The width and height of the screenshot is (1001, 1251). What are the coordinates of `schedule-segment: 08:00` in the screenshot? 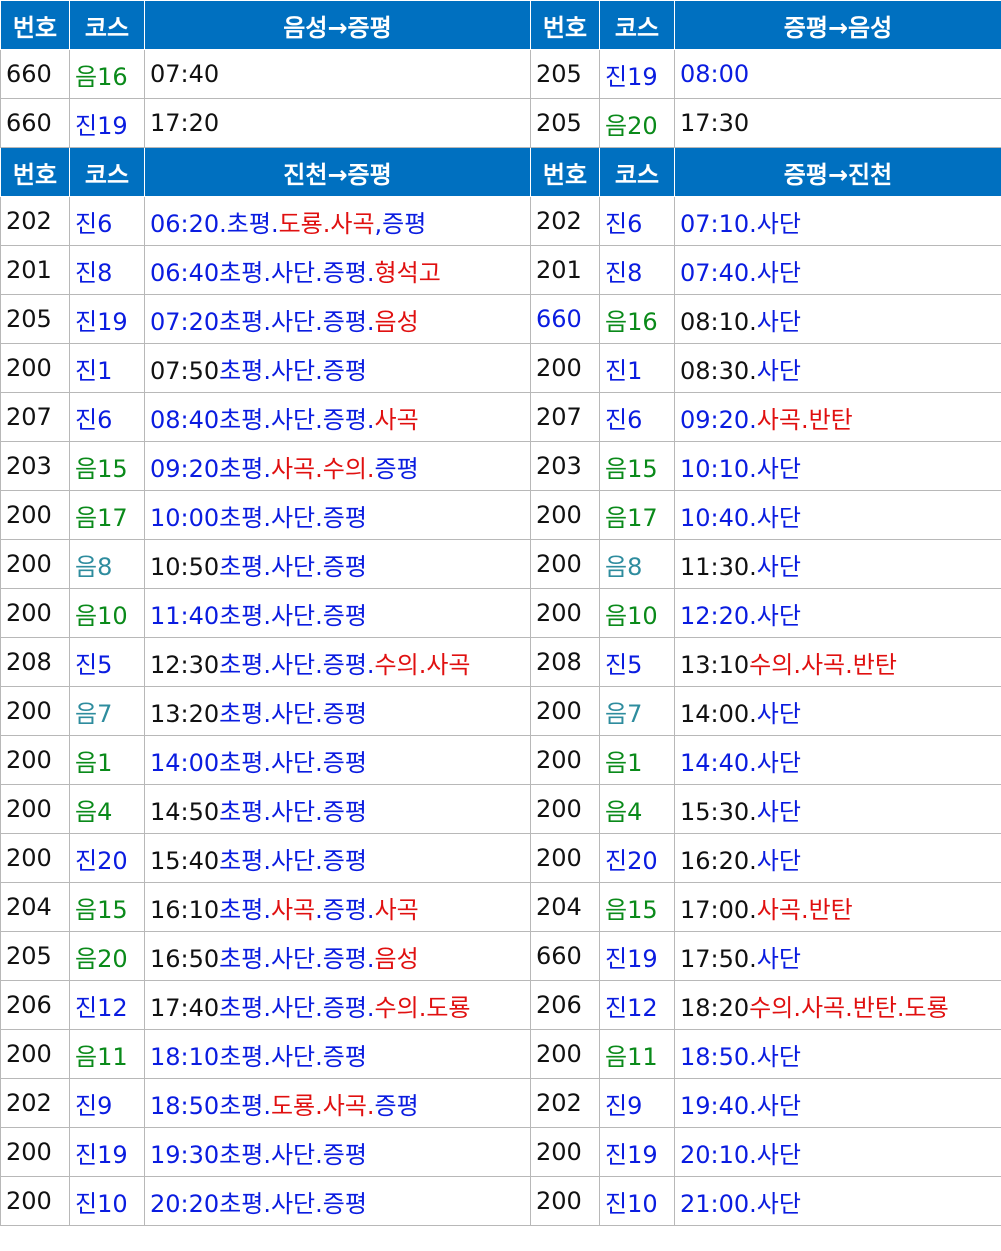 It's located at (715, 74).